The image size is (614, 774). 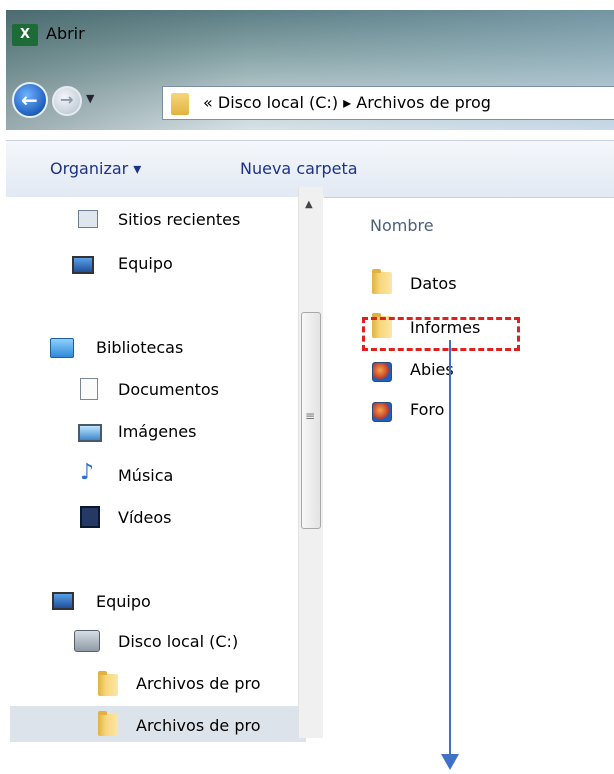 What do you see at coordinates (88, 219) in the screenshot?
I see `recent-places-icon` at bounding box center [88, 219].